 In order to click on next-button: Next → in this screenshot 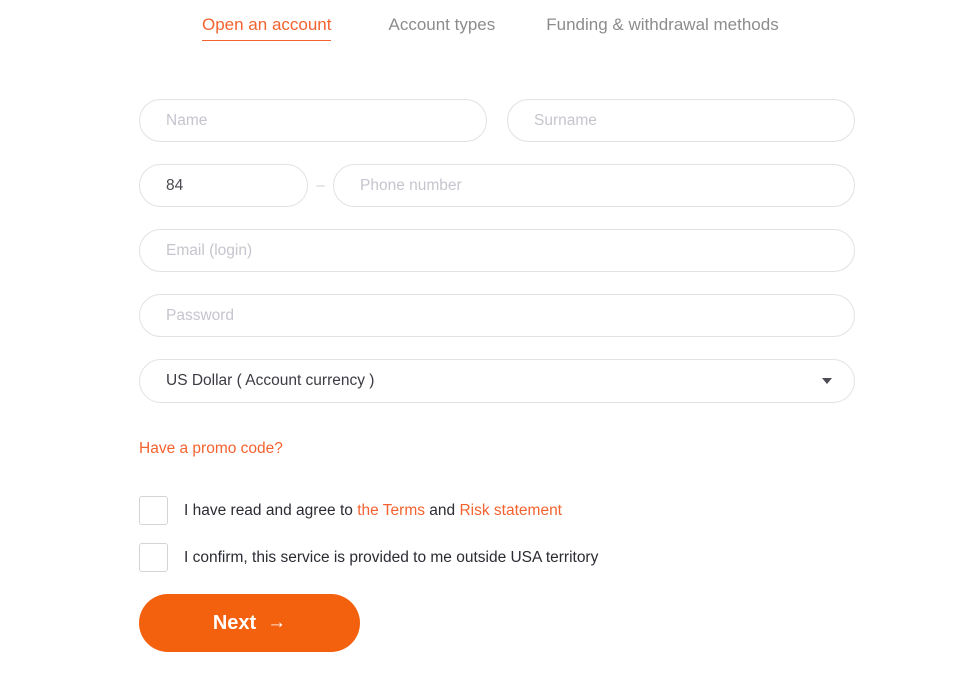, I will do `click(249, 623)`.